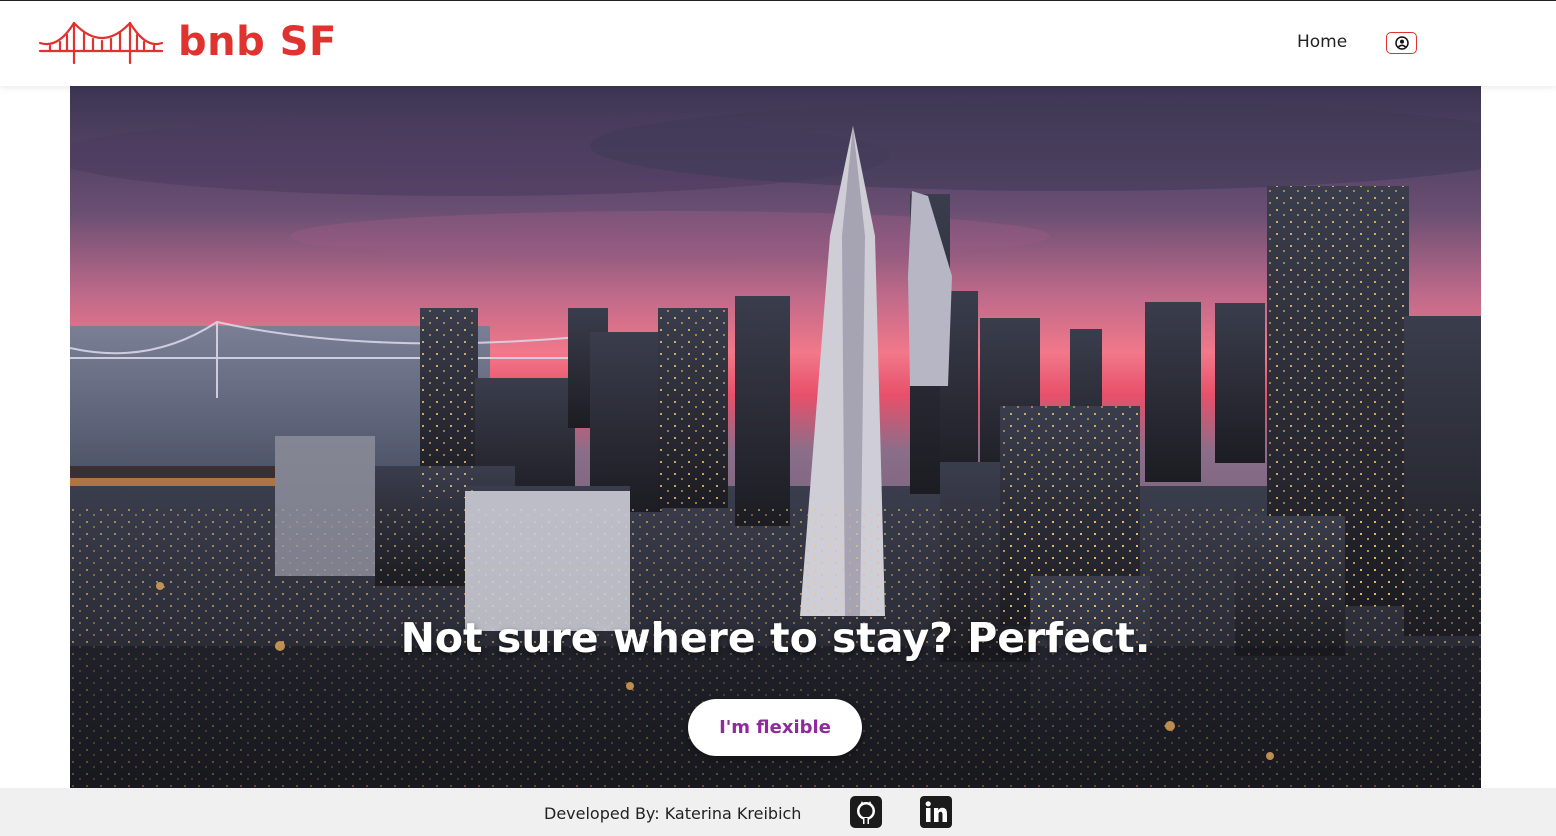  I want to click on brand-link: bnb SF, so click(187, 42).